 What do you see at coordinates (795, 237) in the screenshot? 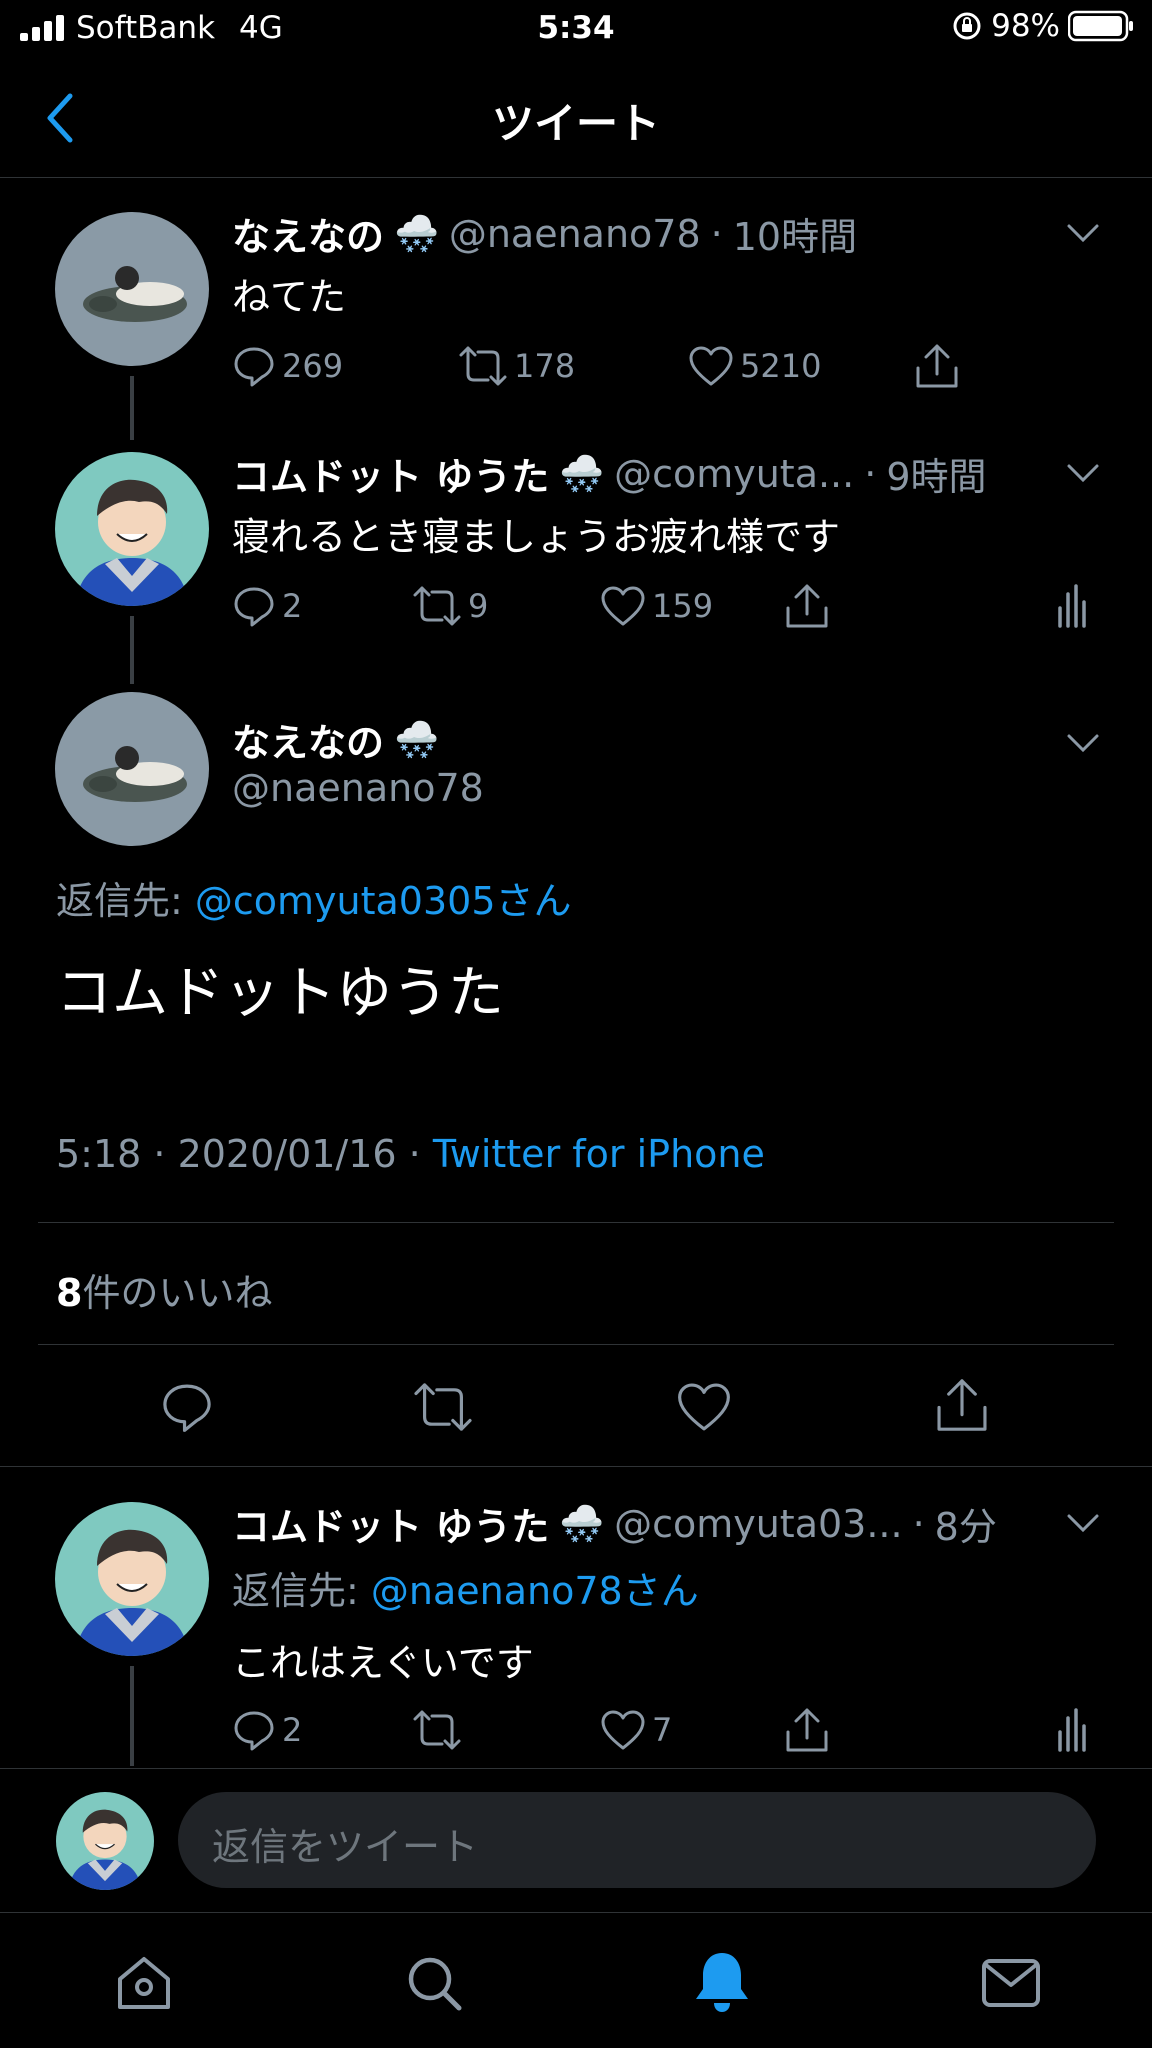
I see `tweet-time: 10時間` at bounding box center [795, 237].